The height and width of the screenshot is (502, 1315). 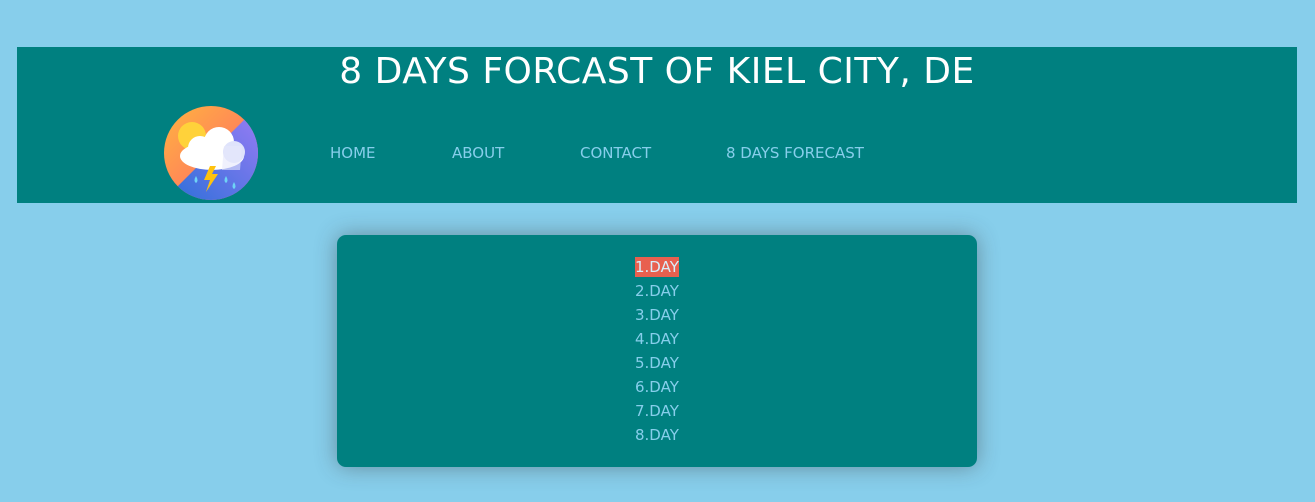 I want to click on day-6-link: 6.DAY, so click(x=657, y=387).